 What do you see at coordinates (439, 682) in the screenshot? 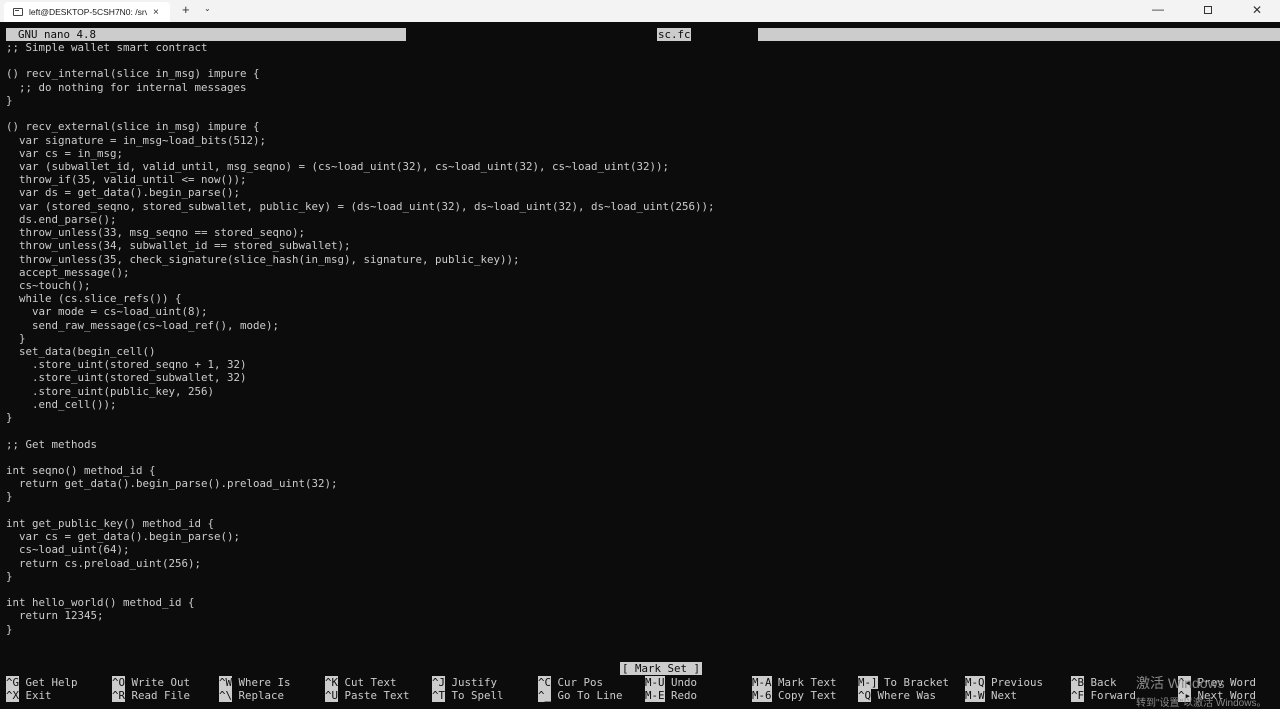
I see `shortcut-key: ^J` at bounding box center [439, 682].